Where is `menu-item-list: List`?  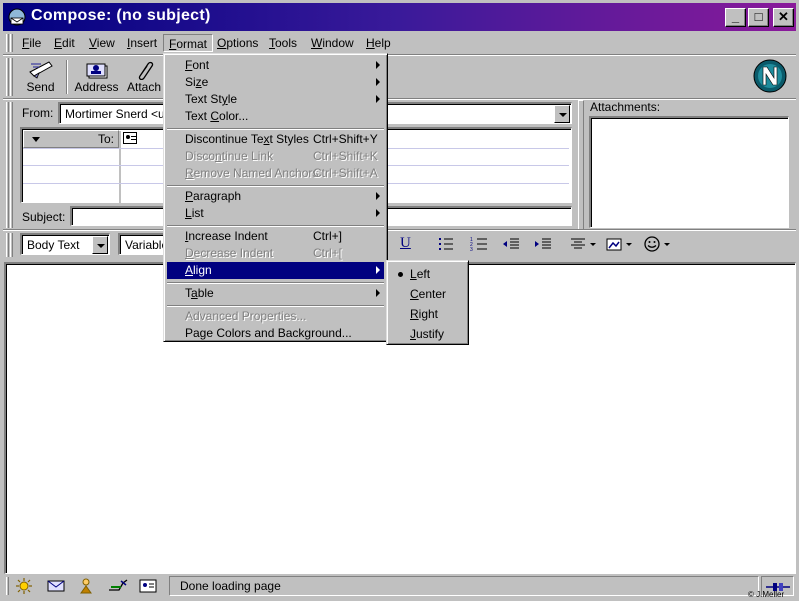 menu-item-list: List is located at coordinates (275, 213).